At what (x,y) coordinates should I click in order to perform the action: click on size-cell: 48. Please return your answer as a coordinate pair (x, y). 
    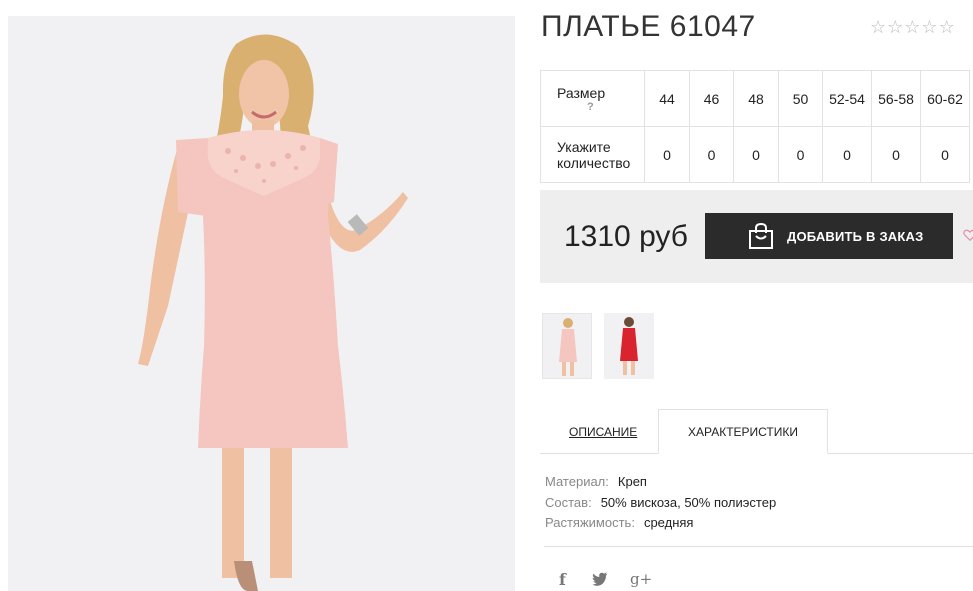
    Looking at the image, I should click on (756, 98).